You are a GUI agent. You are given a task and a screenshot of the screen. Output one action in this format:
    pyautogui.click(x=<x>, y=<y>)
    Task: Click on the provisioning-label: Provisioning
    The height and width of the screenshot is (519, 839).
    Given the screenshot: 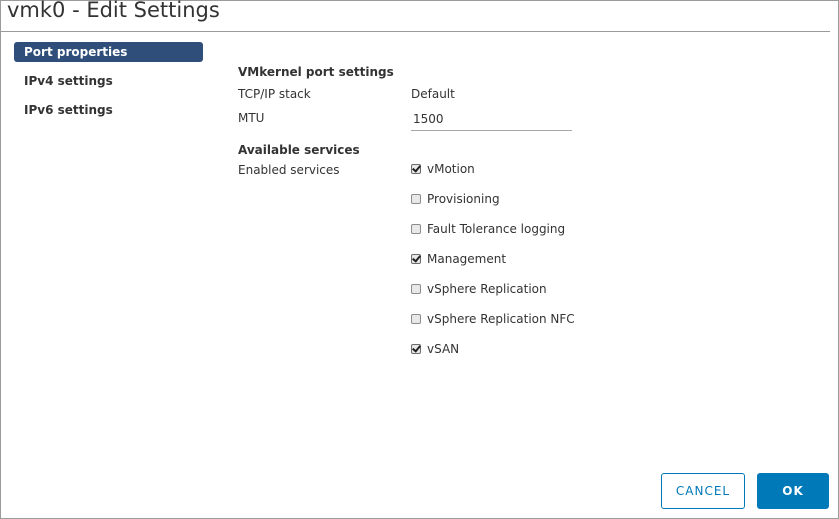 What is the action you would take?
    pyautogui.click(x=463, y=199)
    